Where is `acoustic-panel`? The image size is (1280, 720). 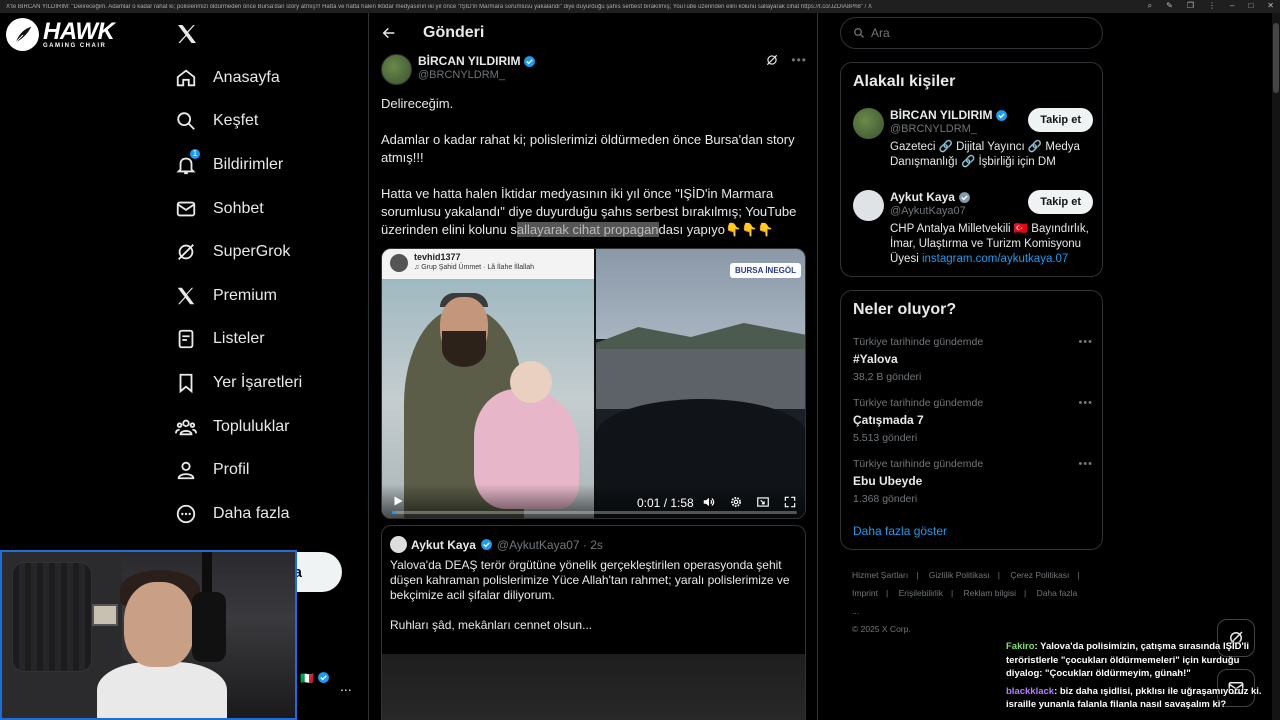
acoustic-panel is located at coordinates (52, 617).